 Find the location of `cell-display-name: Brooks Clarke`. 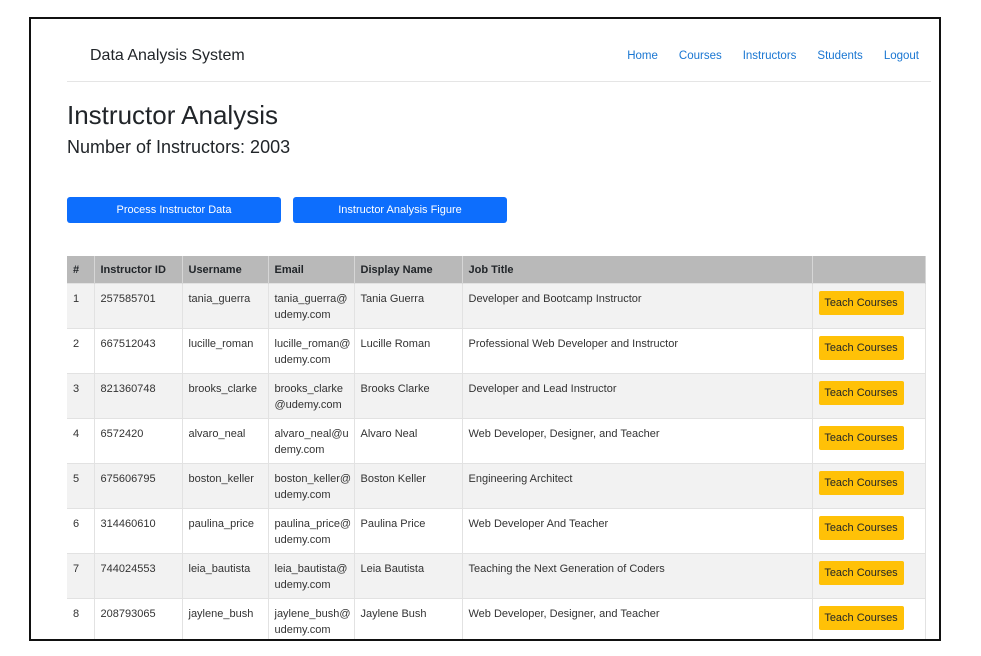

cell-display-name: Brooks Clarke is located at coordinates (408, 396).